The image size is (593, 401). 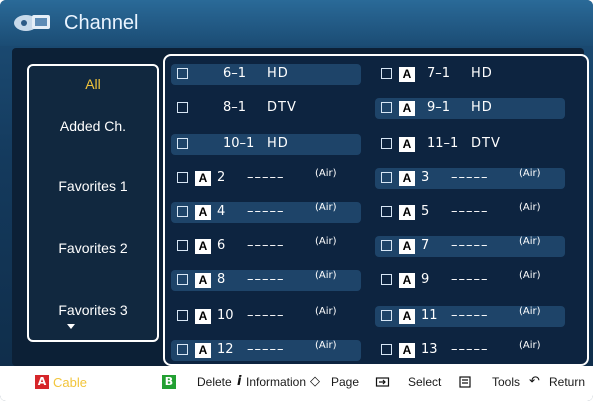 I want to click on channel-number: 11, so click(x=429, y=315).